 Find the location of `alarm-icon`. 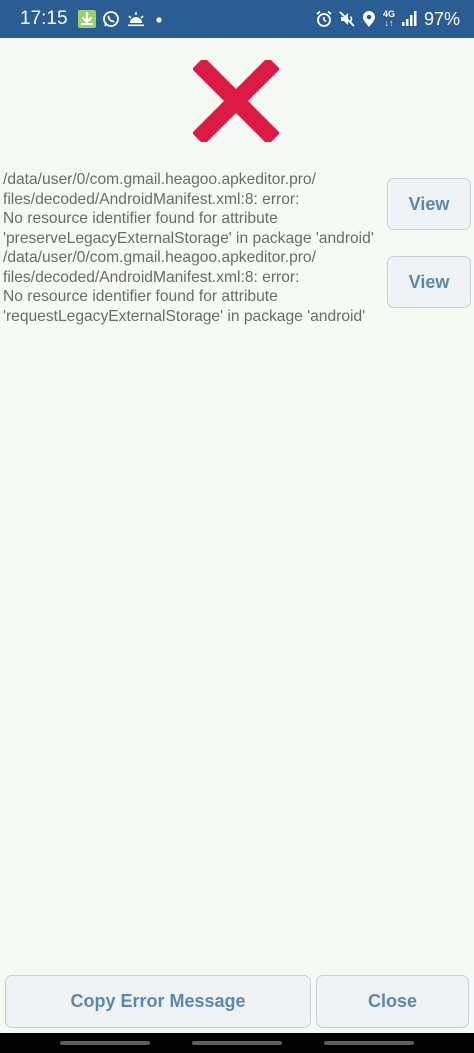

alarm-icon is located at coordinates (324, 19).